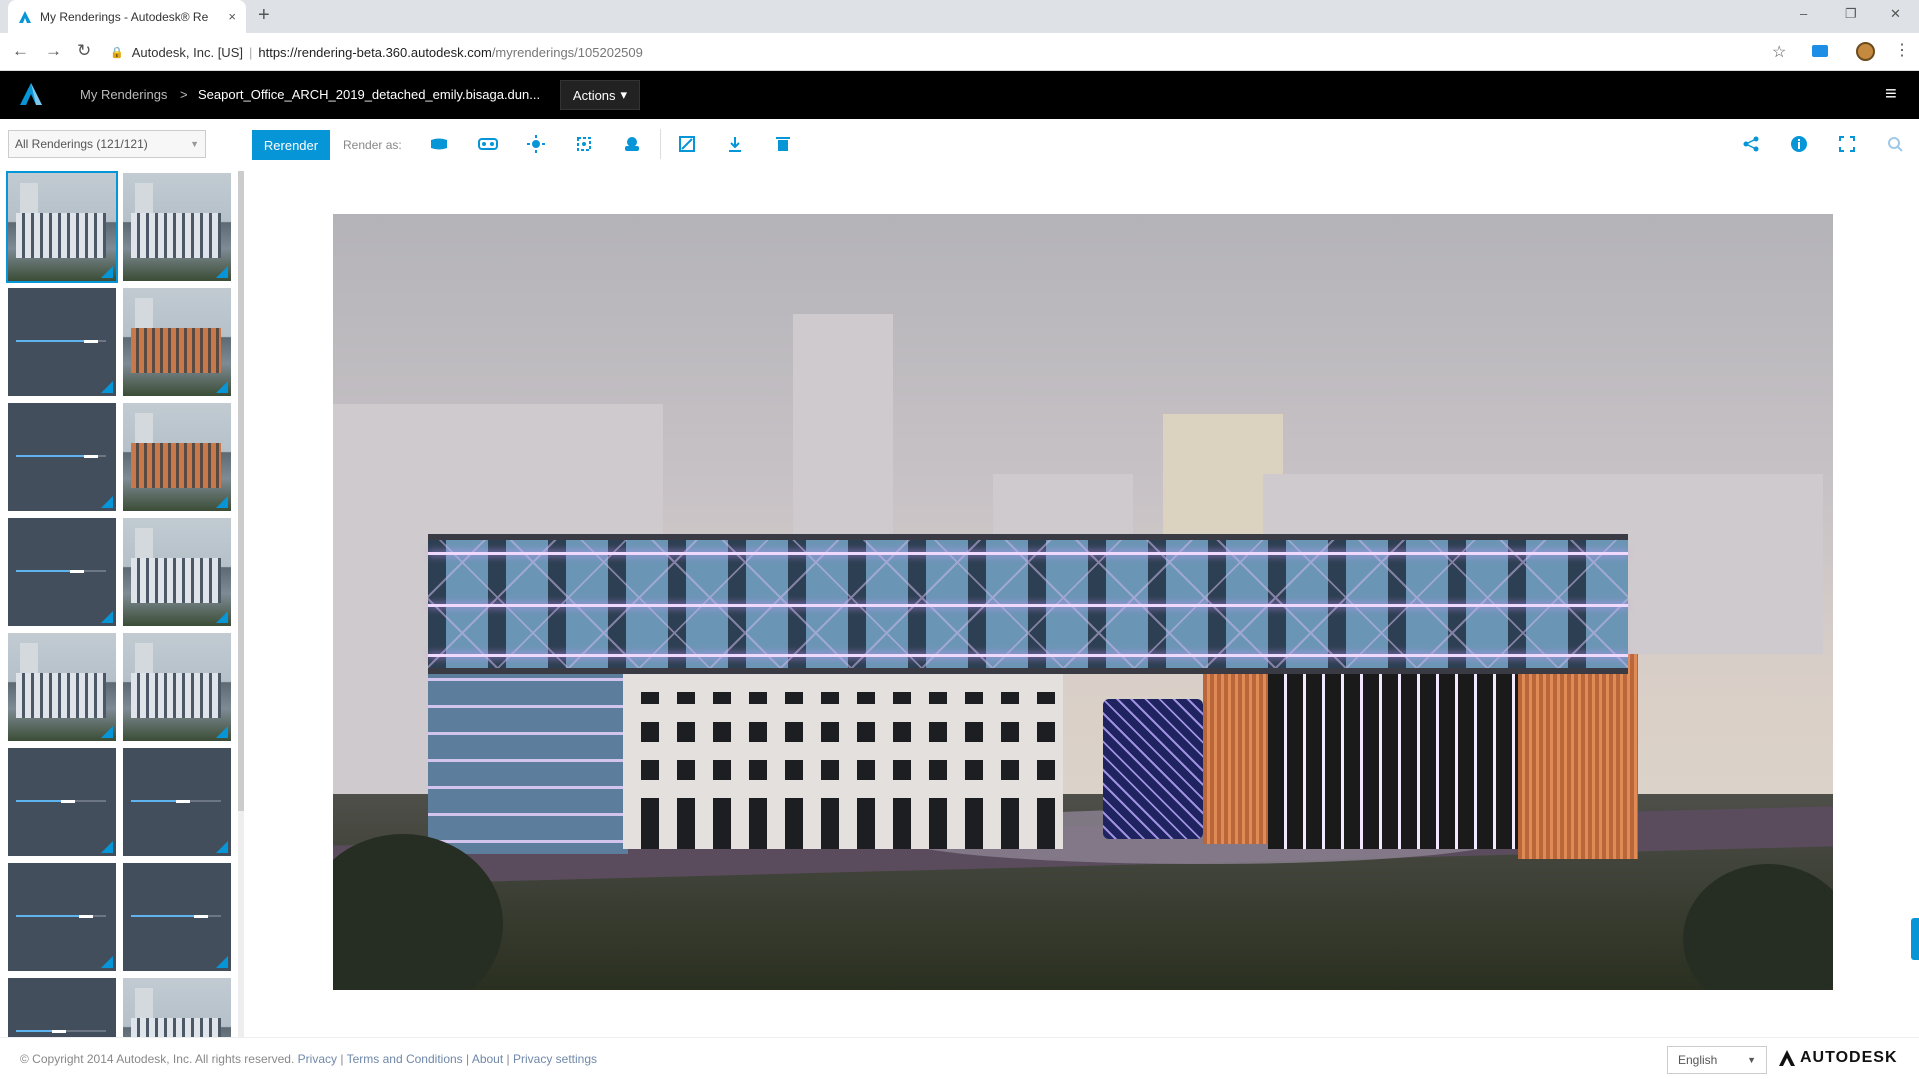 This screenshot has height=1079, width=1919. I want to click on actions-dropdown: Actions ▾, so click(600, 95).